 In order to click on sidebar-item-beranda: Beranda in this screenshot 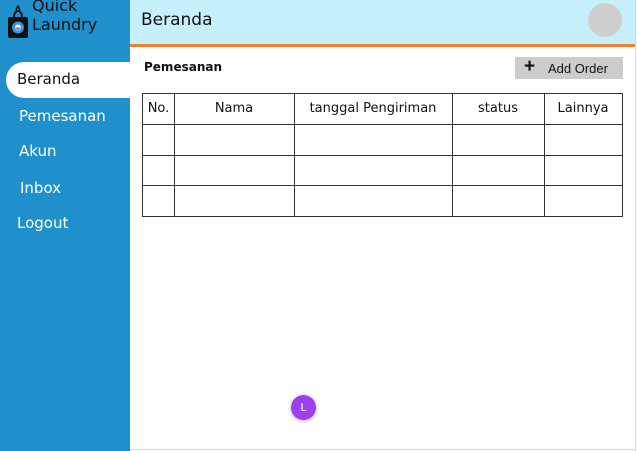, I will do `click(71, 80)`.